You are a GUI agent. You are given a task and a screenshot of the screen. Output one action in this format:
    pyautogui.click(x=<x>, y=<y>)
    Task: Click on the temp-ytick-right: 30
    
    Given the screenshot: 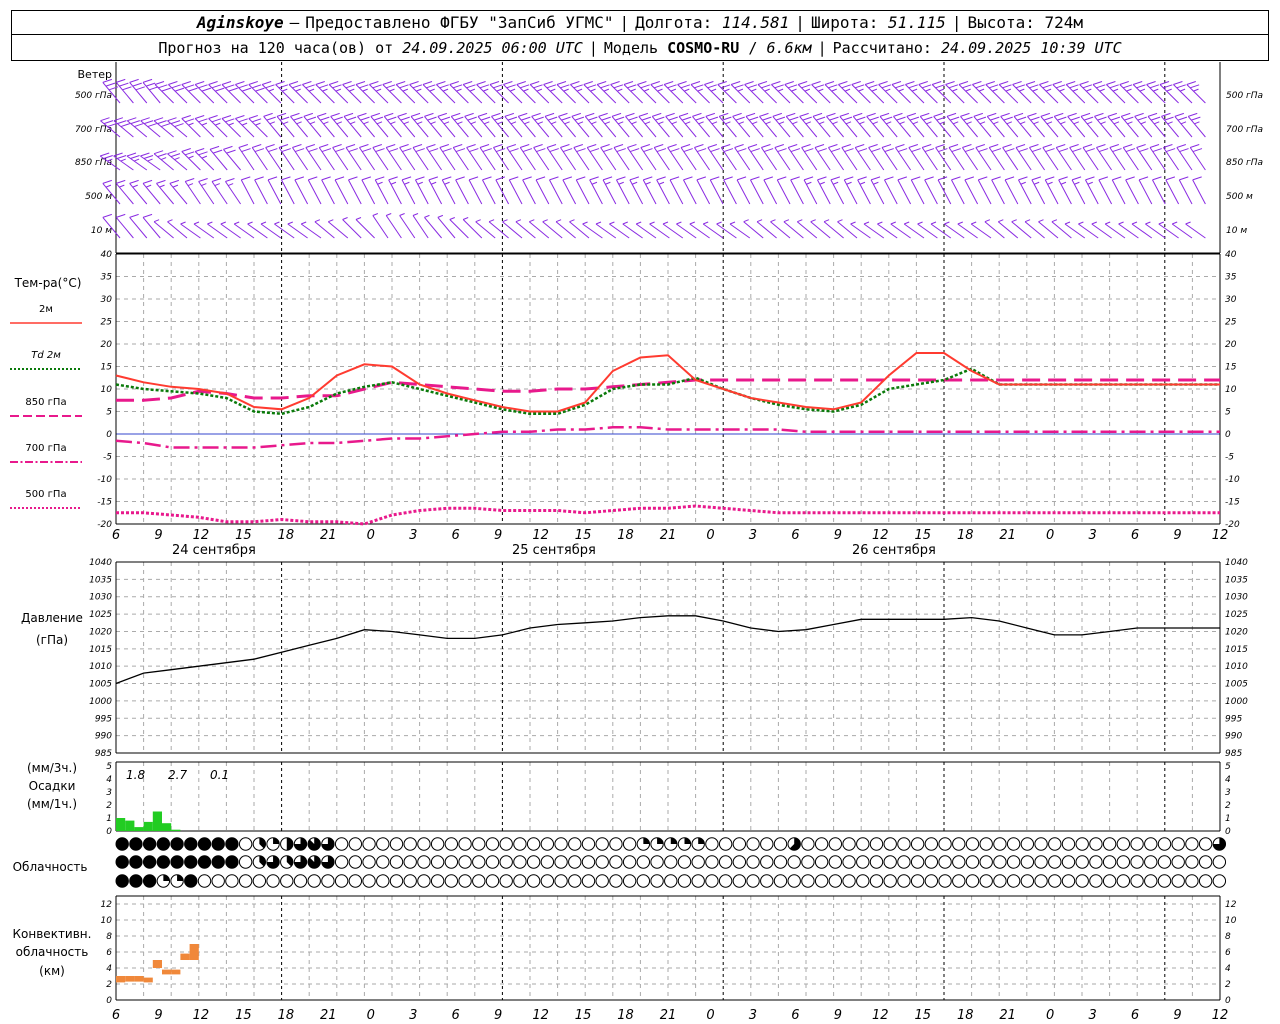 What is the action you would take?
    pyautogui.click(x=1231, y=300)
    